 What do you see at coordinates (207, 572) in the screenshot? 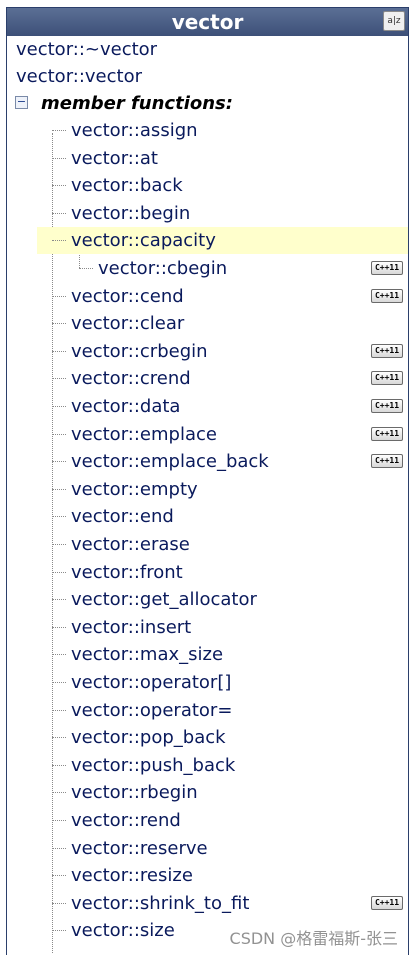
I see `member-item: vector::front` at bounding box center [207, 572].